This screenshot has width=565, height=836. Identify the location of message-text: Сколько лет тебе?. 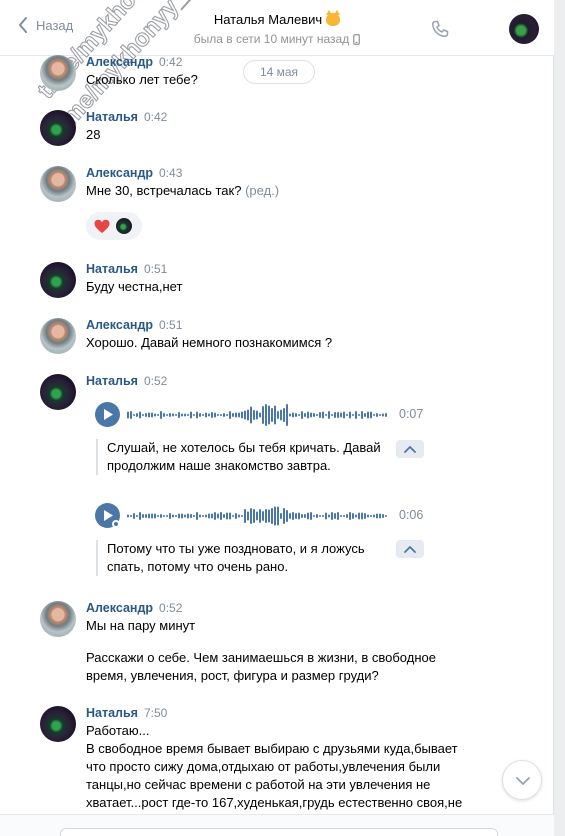
(142, 79).